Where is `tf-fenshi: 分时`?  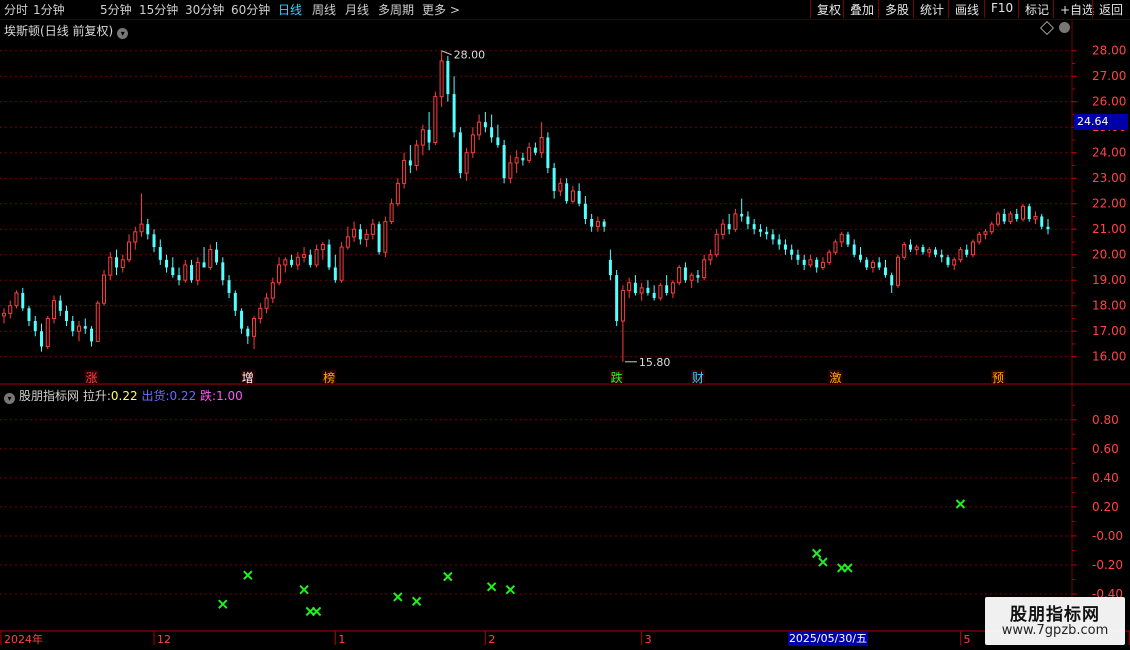 tf-fenshi: 分时 is located at coordinates (16, 9).